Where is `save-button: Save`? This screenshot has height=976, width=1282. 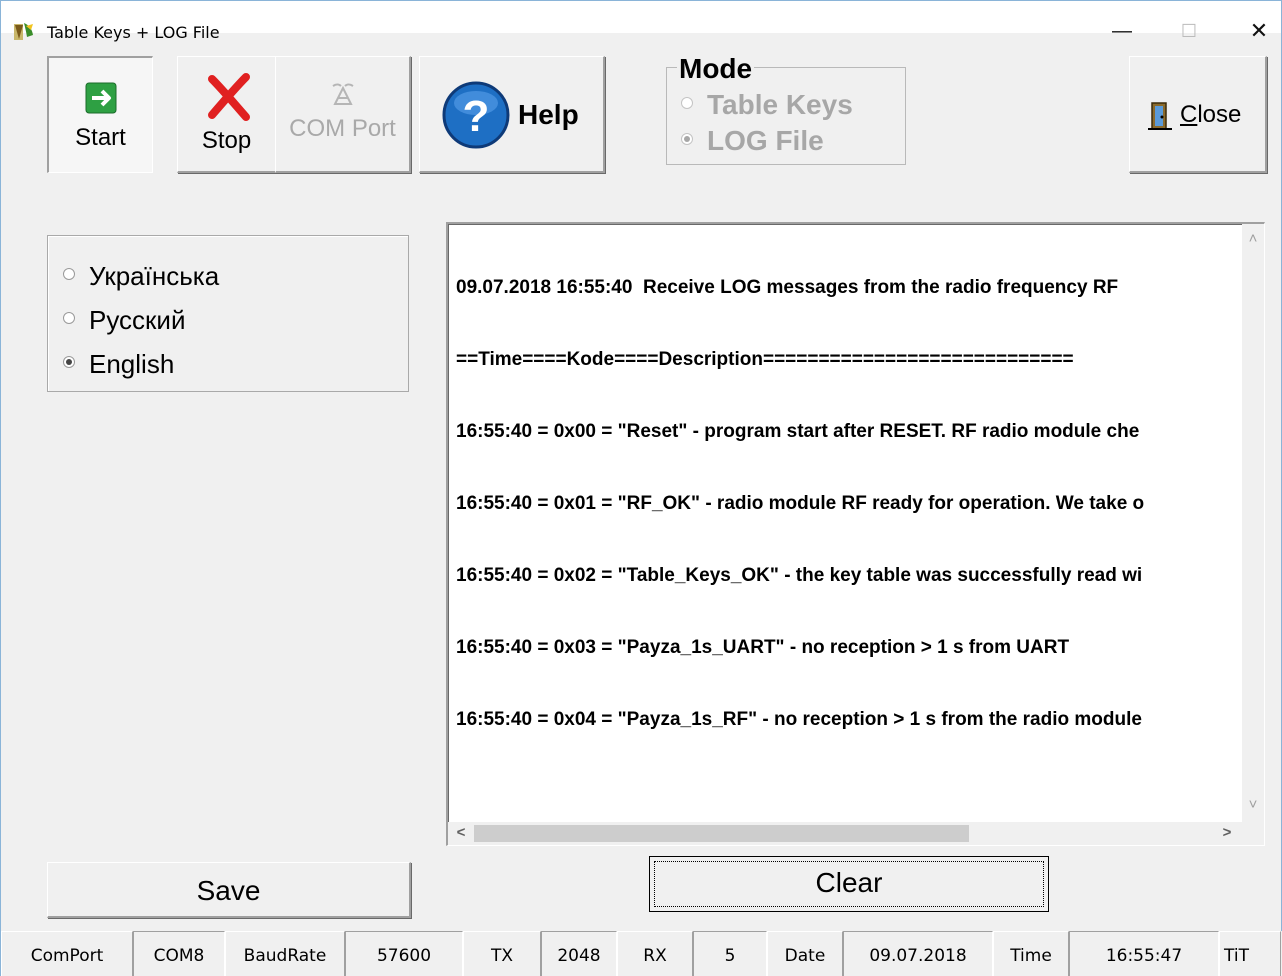 save-button: Save is located at coordinates (229, 890).